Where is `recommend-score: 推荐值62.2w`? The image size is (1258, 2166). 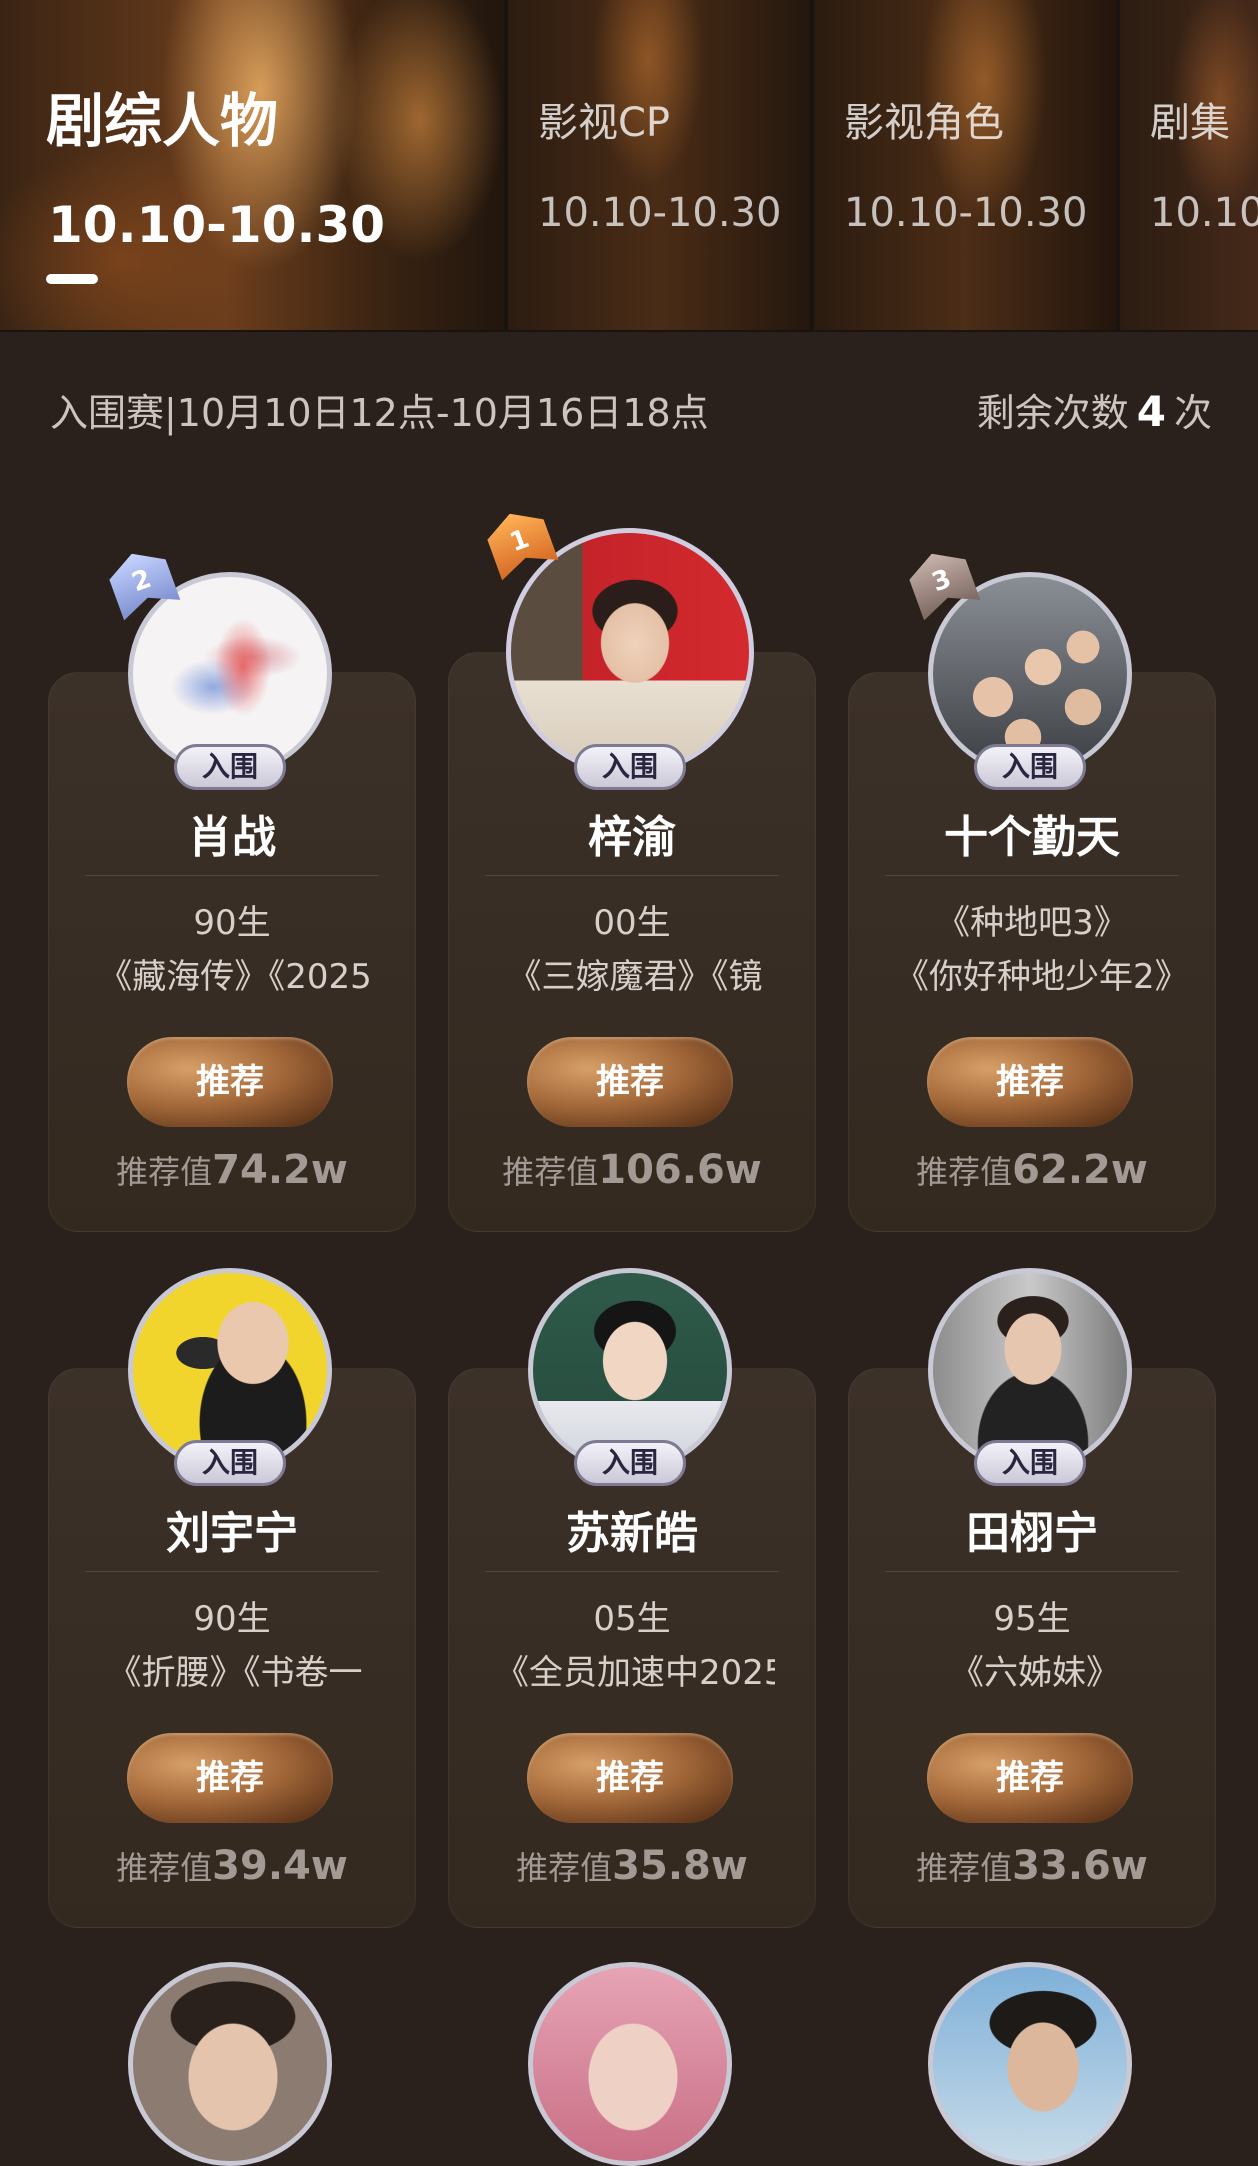
recommend-score: 推荐值62.2w is located at coordinates (1032, 1170).